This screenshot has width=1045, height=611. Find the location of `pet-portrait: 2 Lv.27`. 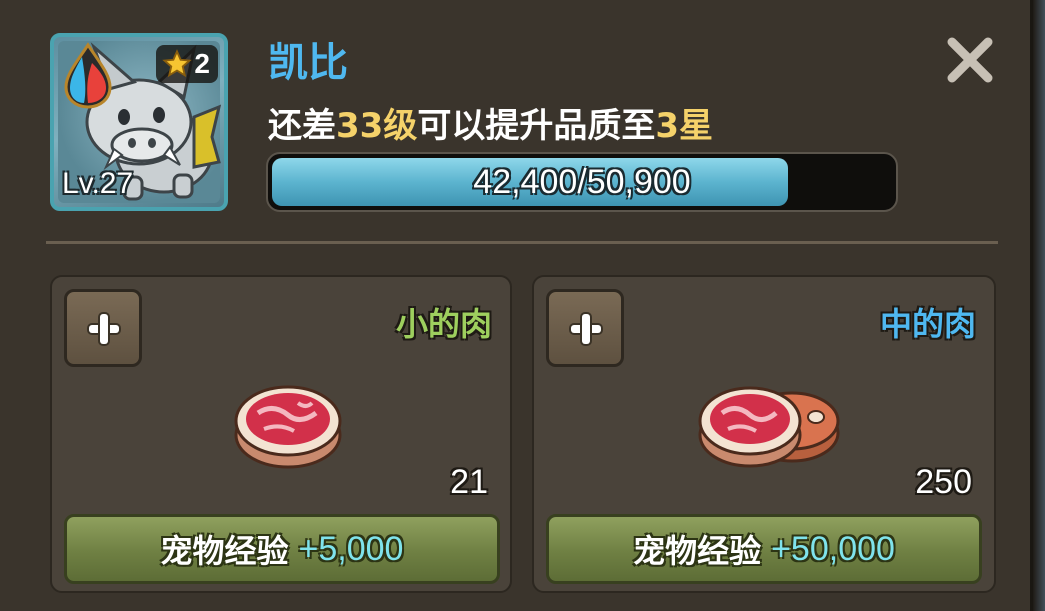

pet-portrait: 2 Lv.27 is located at coordinates (139, 122).